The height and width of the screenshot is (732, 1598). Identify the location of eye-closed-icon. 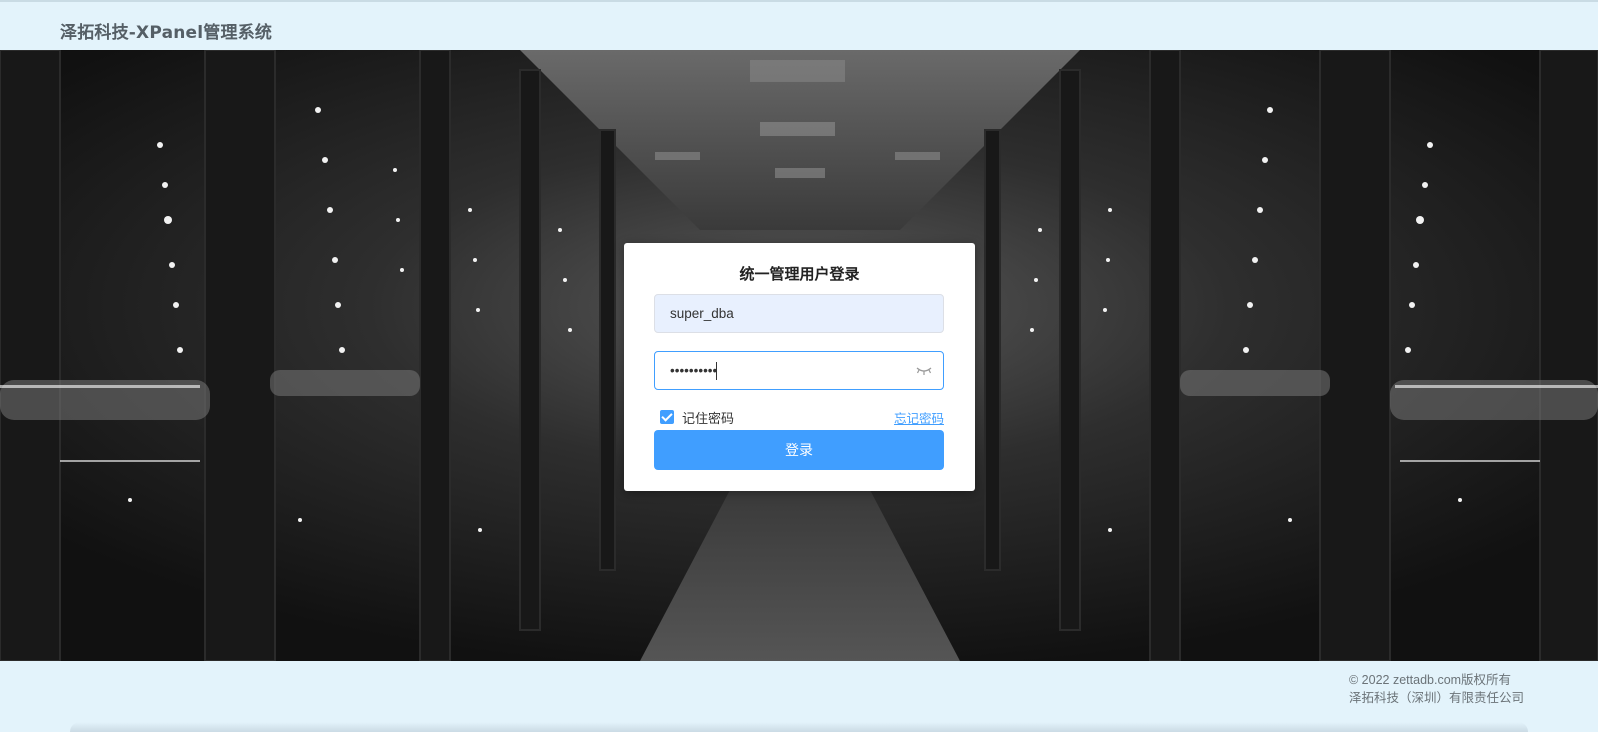
(924, 371).